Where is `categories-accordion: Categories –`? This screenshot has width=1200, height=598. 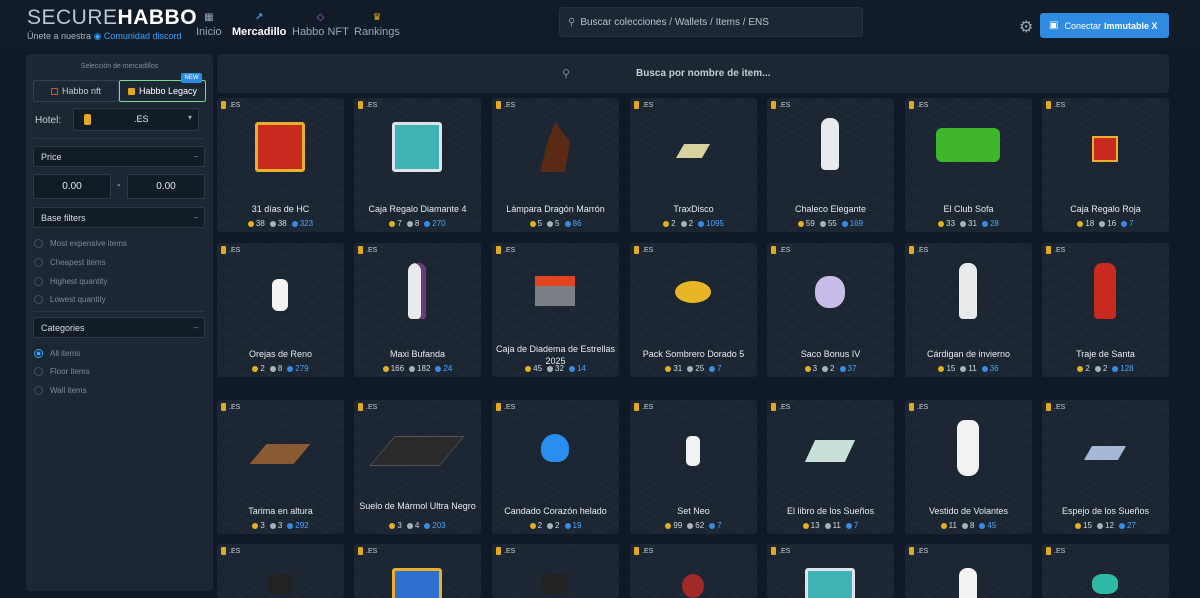
categories-accordion: Categories – is located at coordinates (119, 327).